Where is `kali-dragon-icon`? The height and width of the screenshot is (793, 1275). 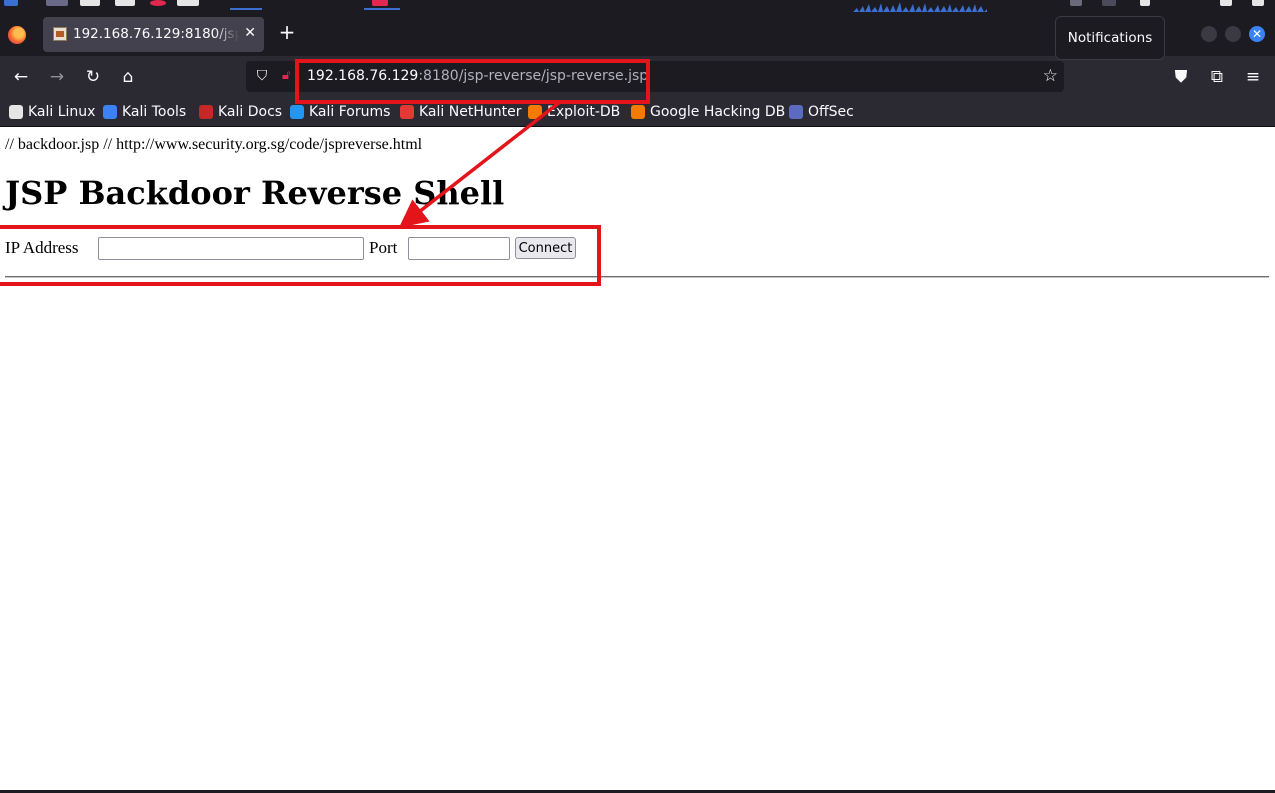
kali-dragon-icon is located at coordinates (16, 112).